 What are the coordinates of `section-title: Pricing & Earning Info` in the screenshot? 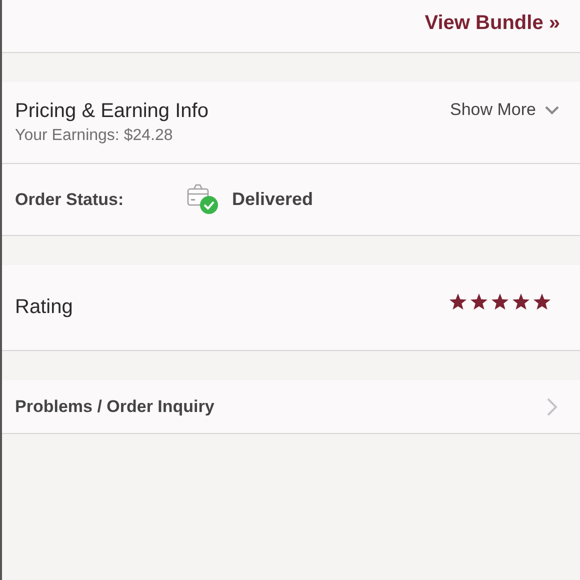 It's located at (111, 111).